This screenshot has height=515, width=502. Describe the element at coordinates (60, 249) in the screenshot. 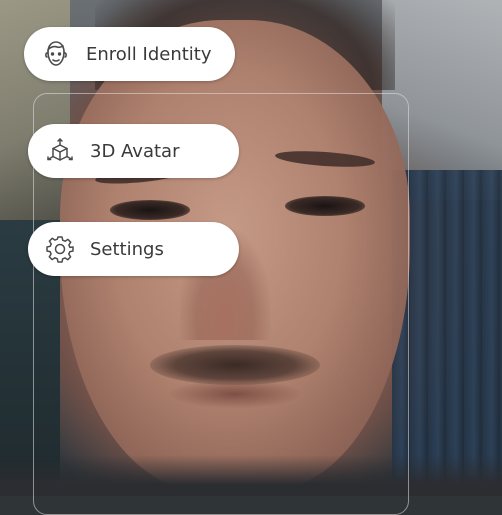

I see `gear-icon` at that location.